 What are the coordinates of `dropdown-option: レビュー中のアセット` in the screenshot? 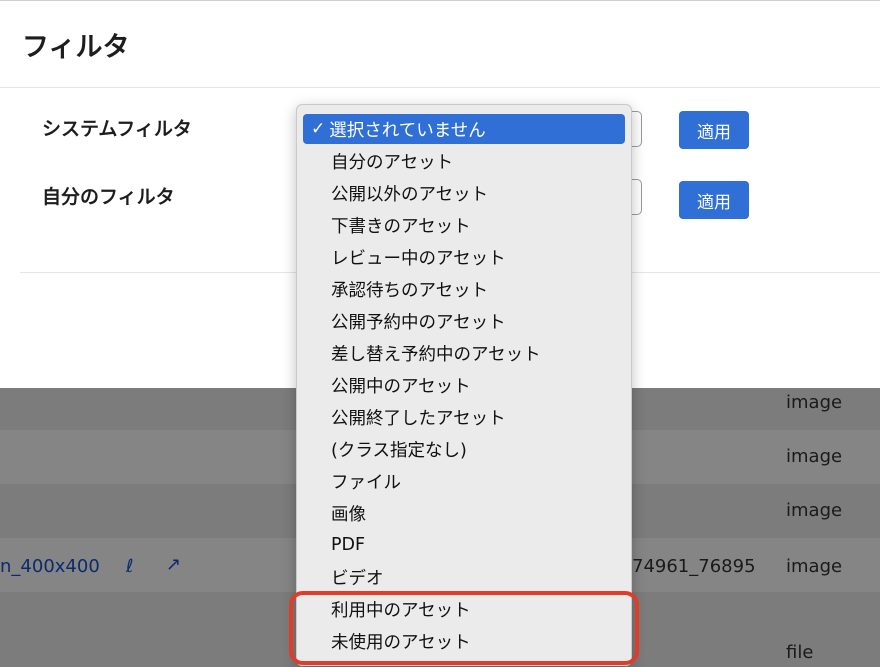 It's located at (464, 257).